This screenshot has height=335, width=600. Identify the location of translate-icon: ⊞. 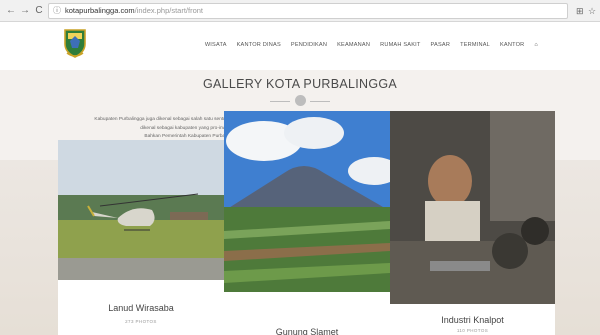
(580, 11).